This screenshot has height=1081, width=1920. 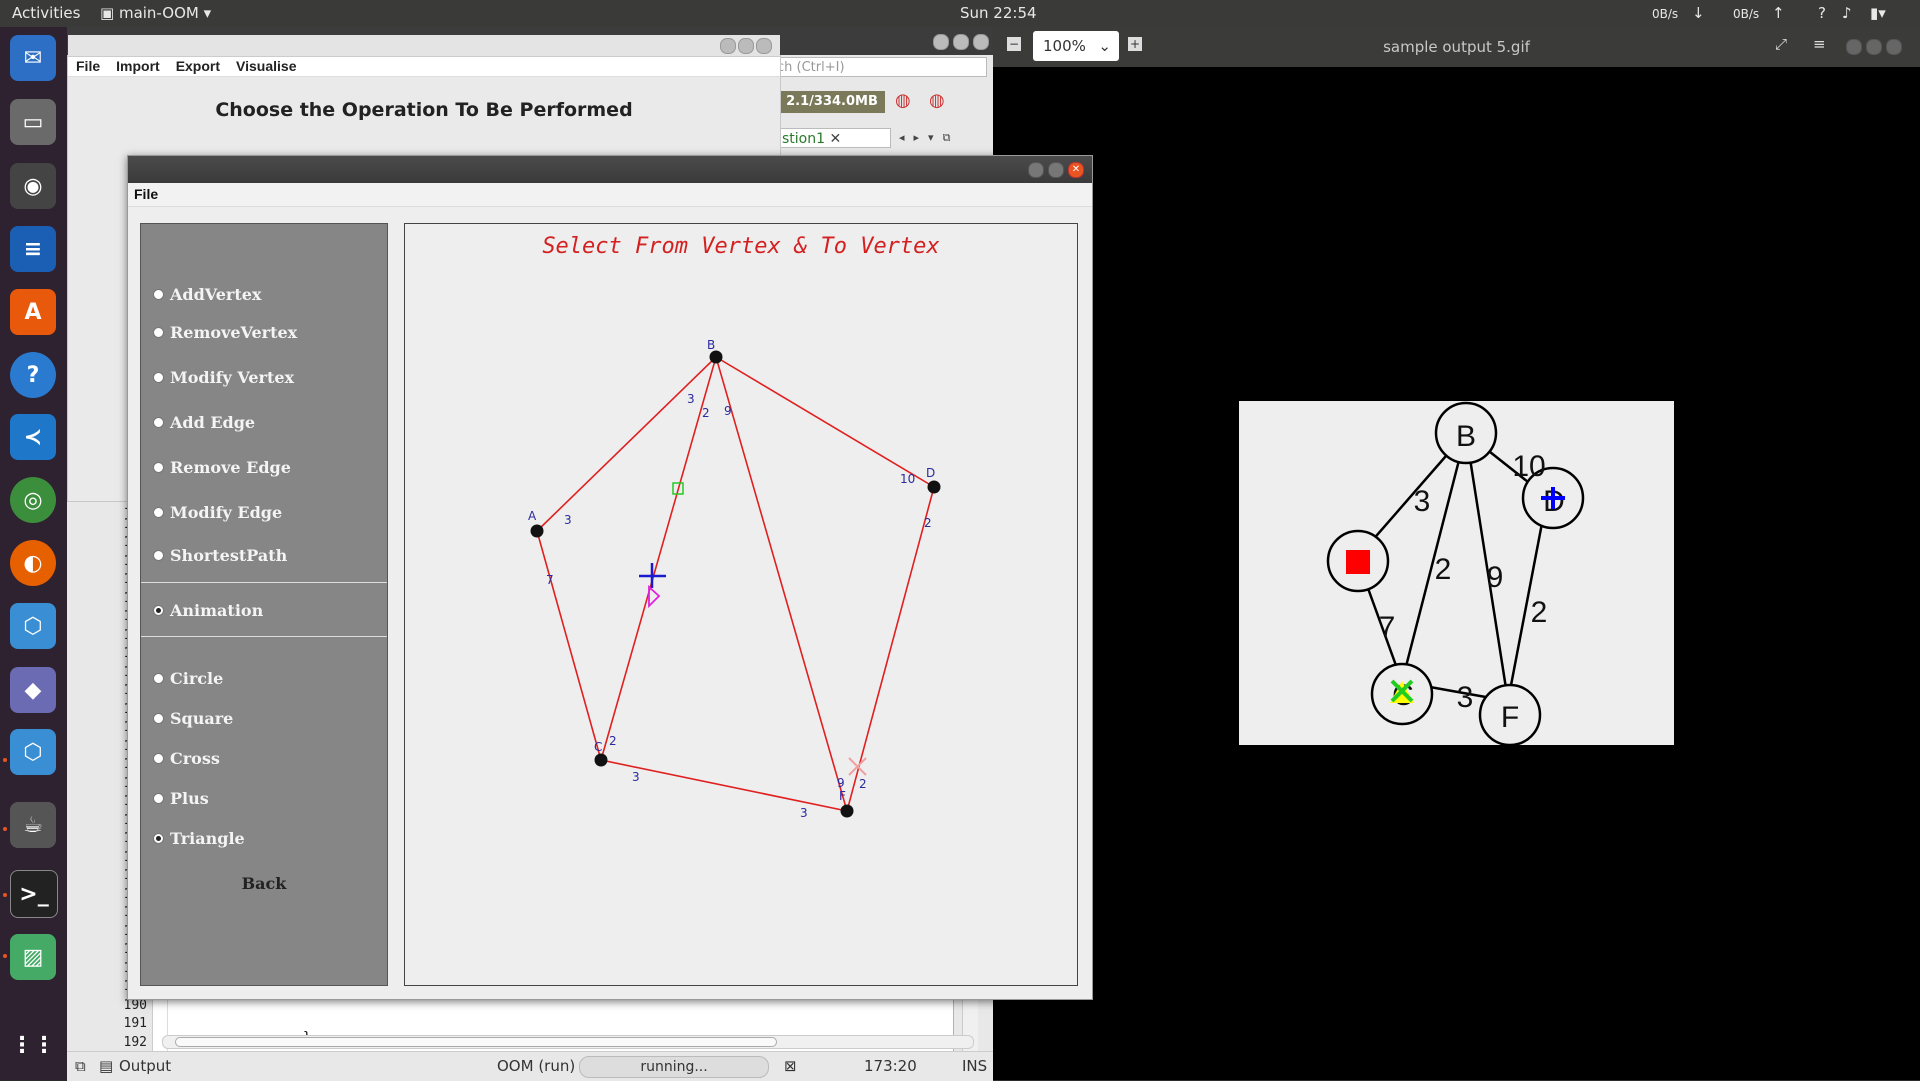 What do you see at coordinates (138, 65) in the screenshot?
I see `menu-import: Import` at bounding box center [138, 65].